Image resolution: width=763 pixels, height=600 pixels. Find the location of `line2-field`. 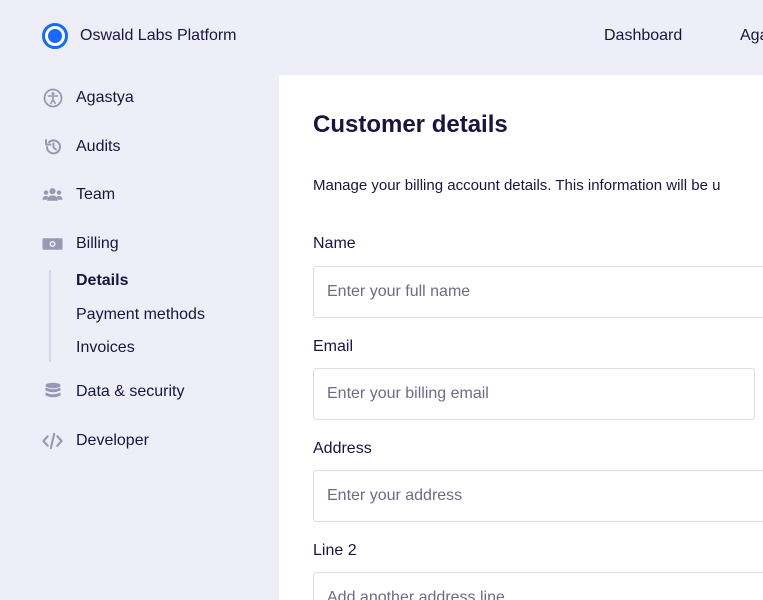

line2-field is located at coordinates (538, 586).